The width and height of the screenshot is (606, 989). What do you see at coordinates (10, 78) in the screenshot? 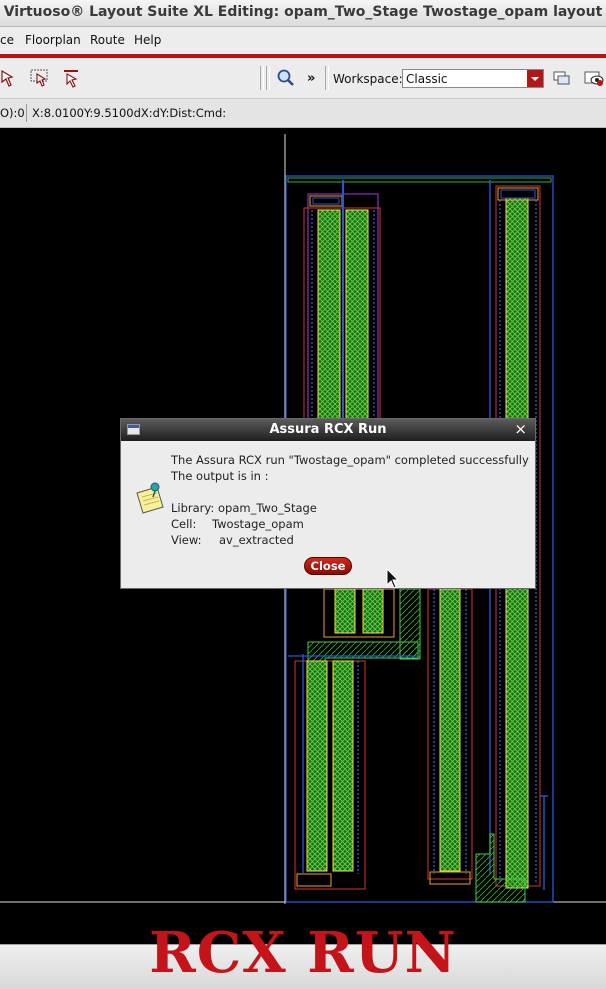
I see `select-tool-icon` at bounding box center [10, 78].